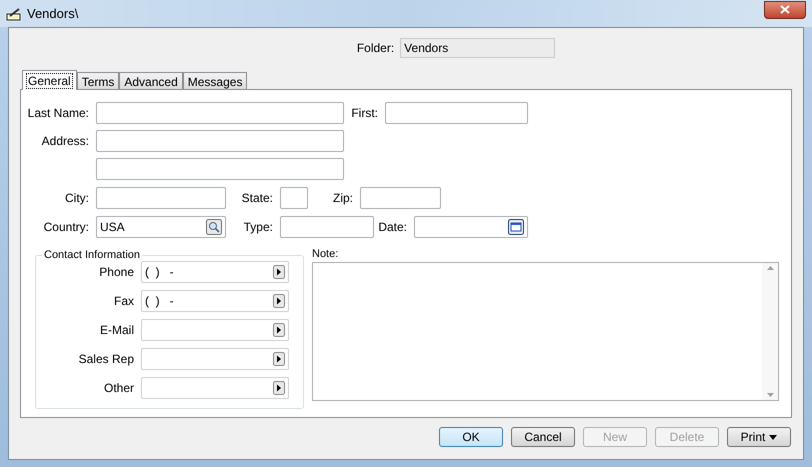 The height and width of the screenshot is (467, 812). Describe the element at coordinates (161, 227) in the screenshot. I see `input-field: USA` at that location.